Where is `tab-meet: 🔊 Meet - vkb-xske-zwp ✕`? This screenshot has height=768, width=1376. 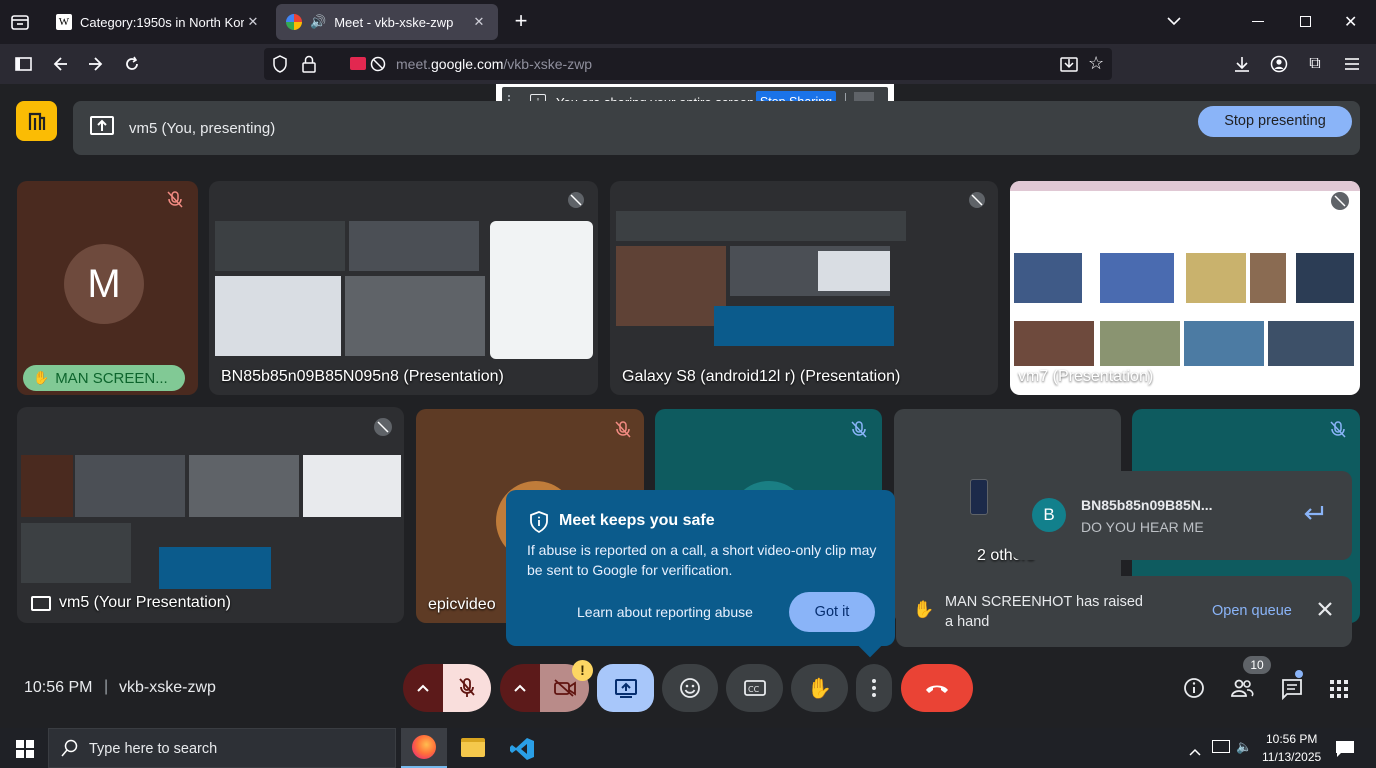 tab-meet: 🔊 Meet - vkb-xske-zwp ✕ is located at coordinates (387, 22).